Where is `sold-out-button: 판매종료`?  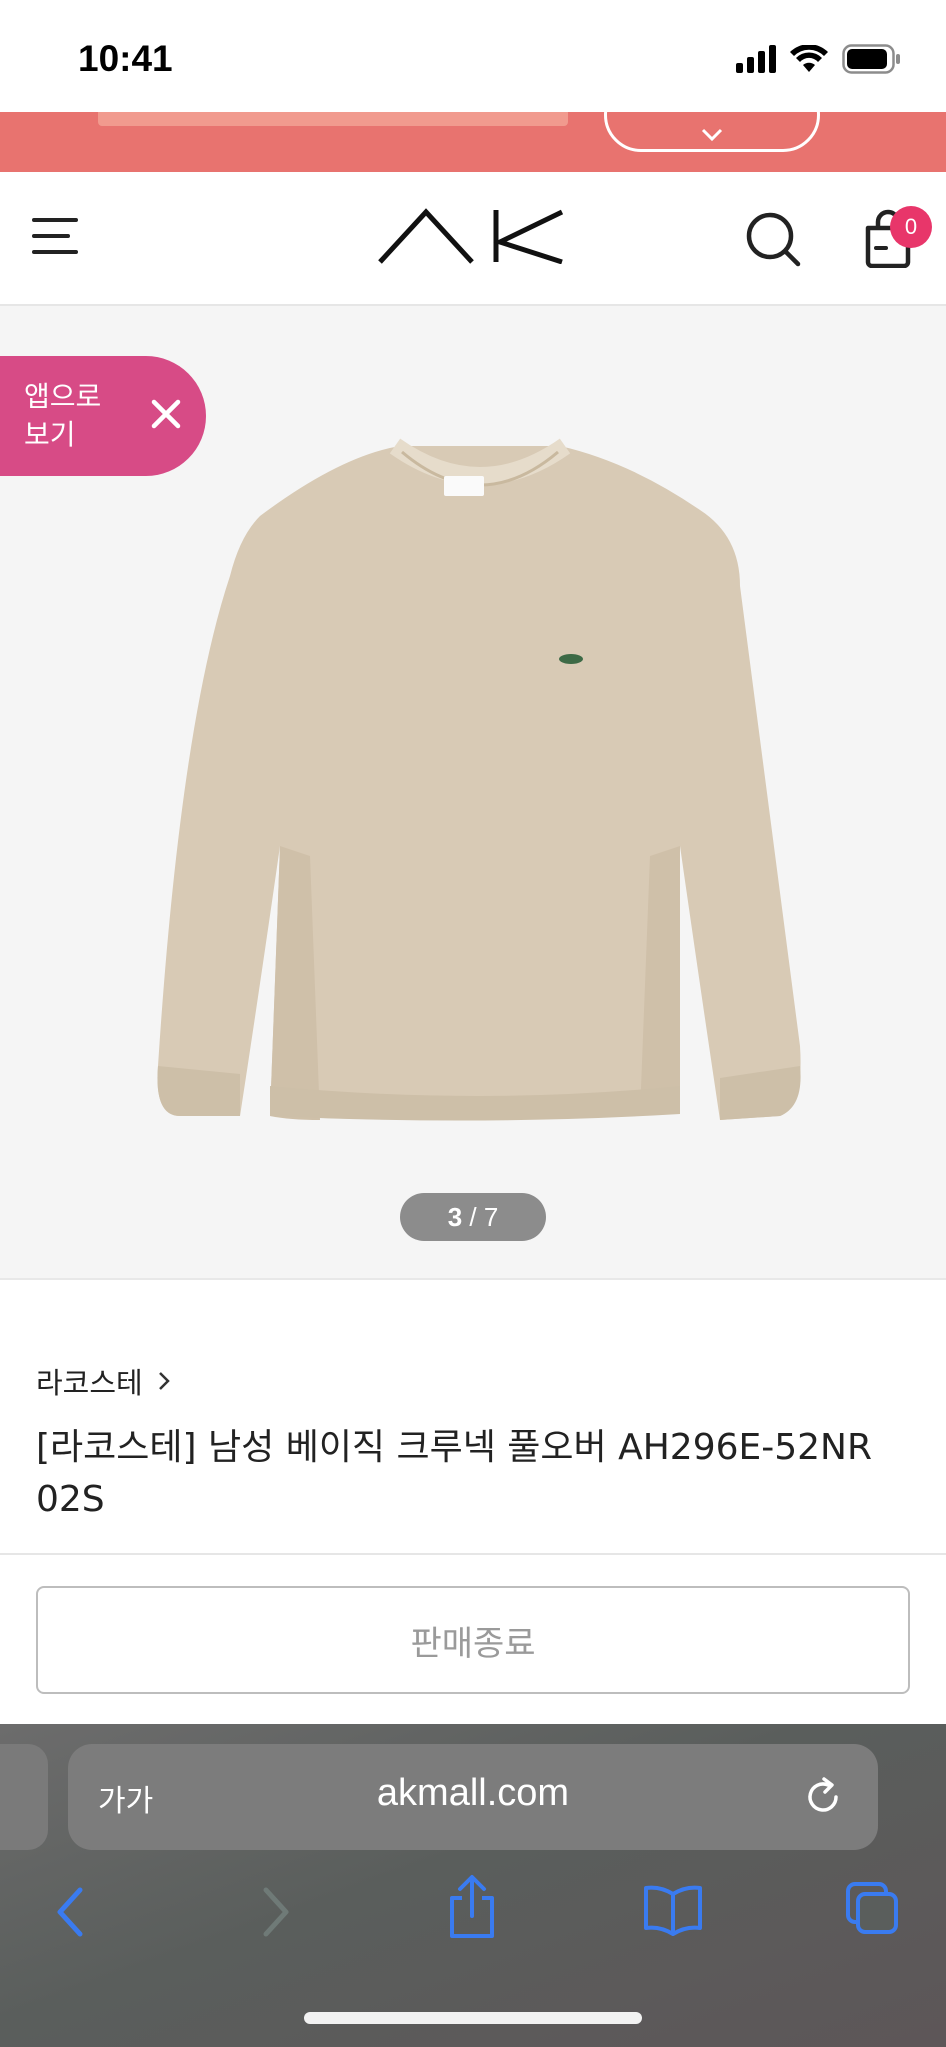 sold-out-button: 판매종료 is located at coordinates (473, 1640).